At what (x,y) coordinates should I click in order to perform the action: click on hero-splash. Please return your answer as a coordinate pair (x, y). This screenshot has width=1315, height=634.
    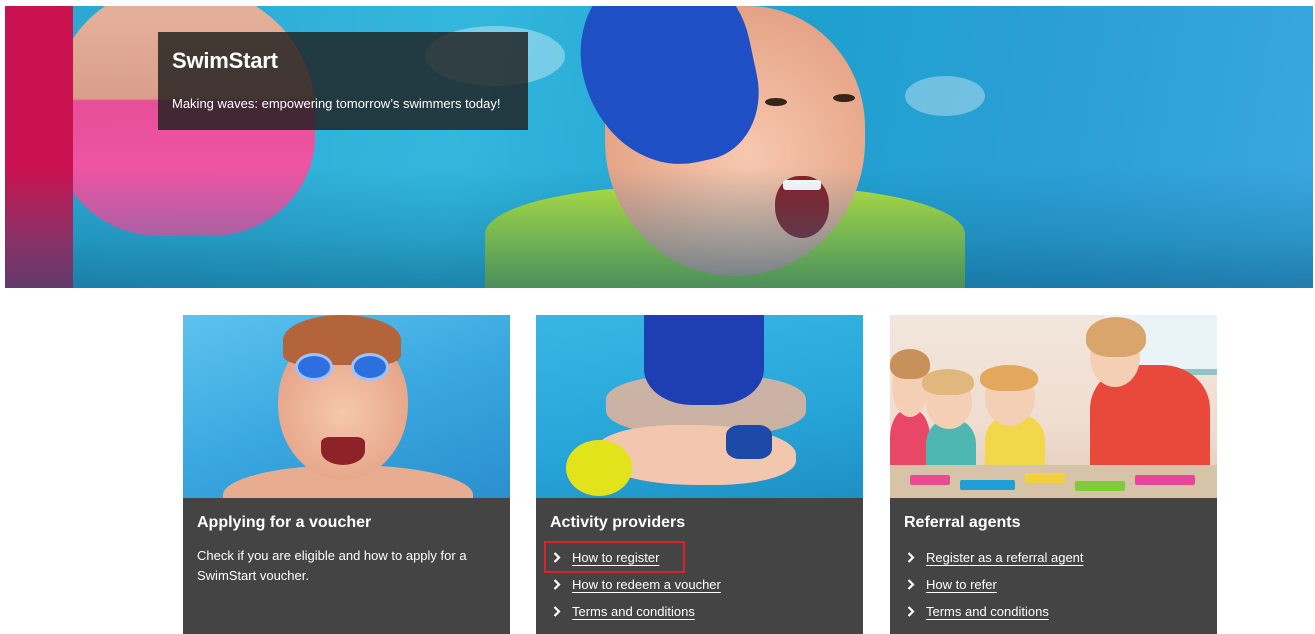
    Looking at the image, I should click on (945, 96).